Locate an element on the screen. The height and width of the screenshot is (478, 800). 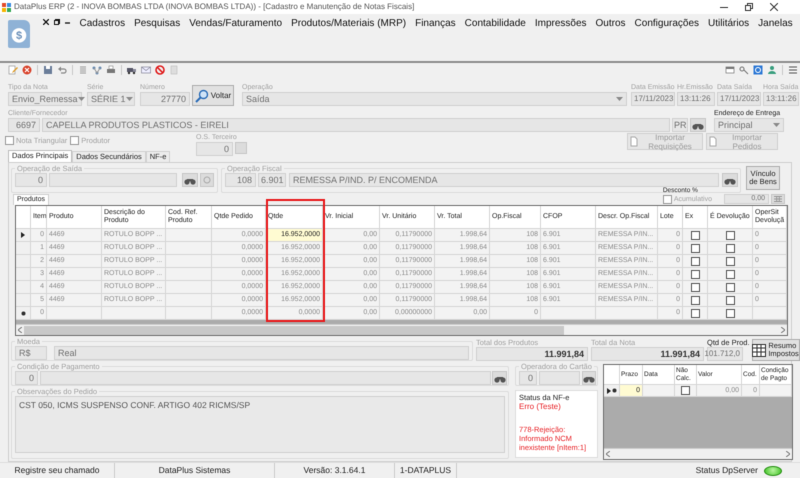
network-icon is located at coordinates (97, 70).